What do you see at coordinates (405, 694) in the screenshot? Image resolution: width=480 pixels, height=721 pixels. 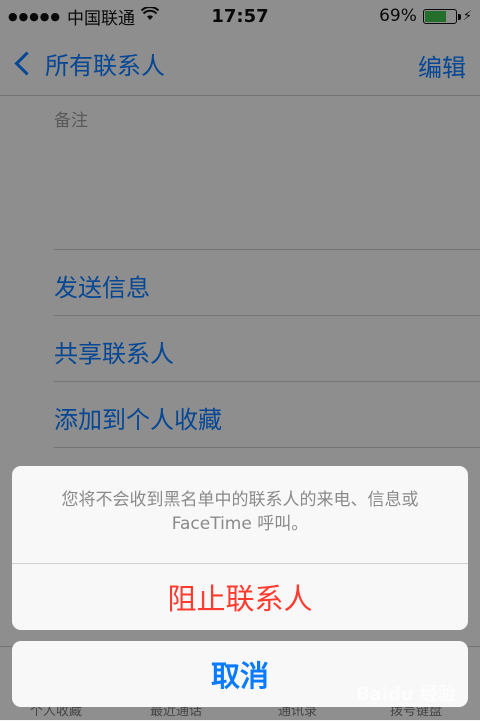 I see `watermark-logo: Baidu 经验` at bounding box center [405, 694].